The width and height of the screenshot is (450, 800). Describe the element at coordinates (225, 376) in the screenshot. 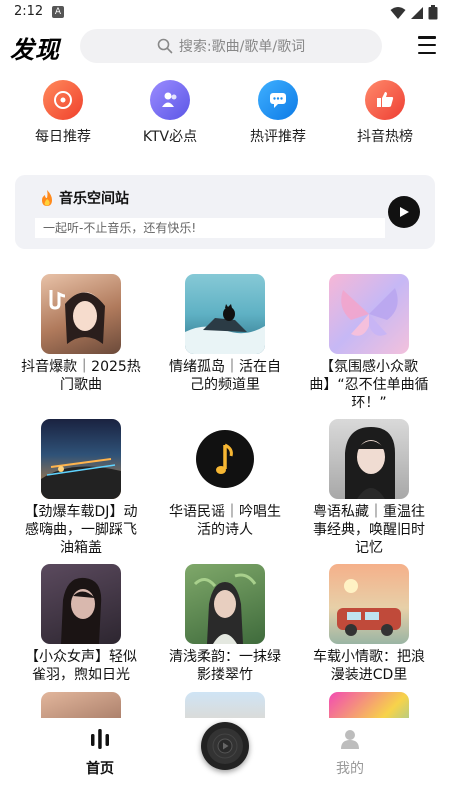

I see `playlist-title: 情绪孤岛｜活在自己的频道里` at that location.